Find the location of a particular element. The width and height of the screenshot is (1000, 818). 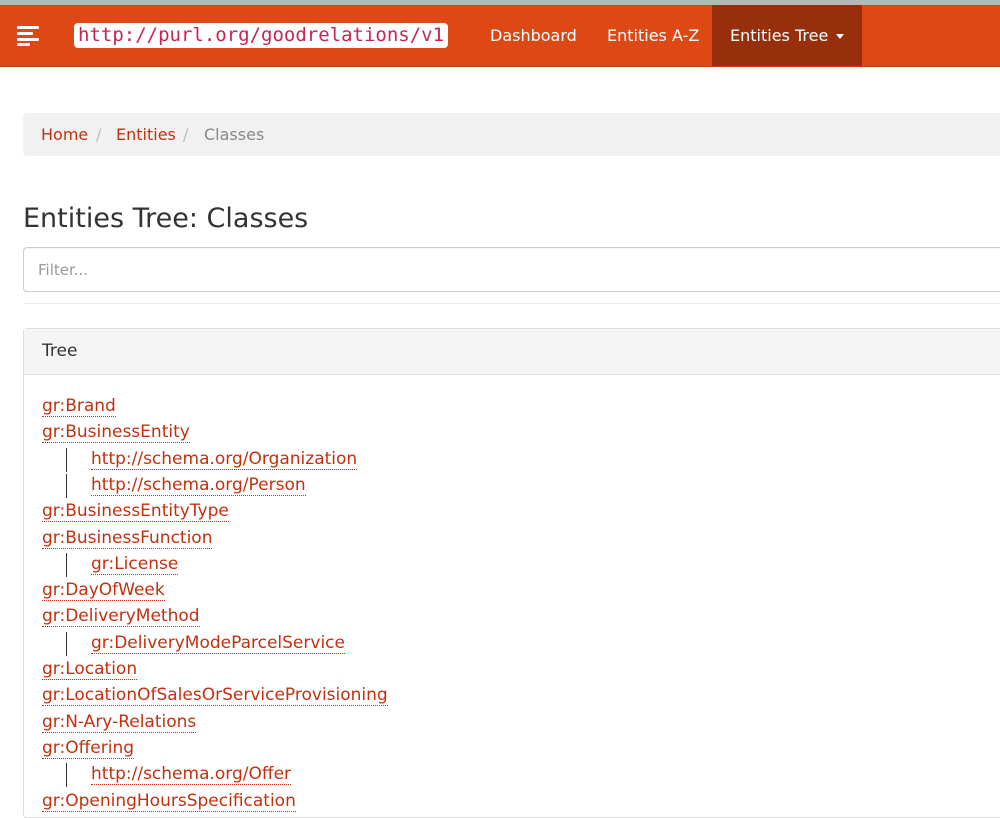

tree-item-link: gr:DayOfWeek is located at coordinates (103, 591).